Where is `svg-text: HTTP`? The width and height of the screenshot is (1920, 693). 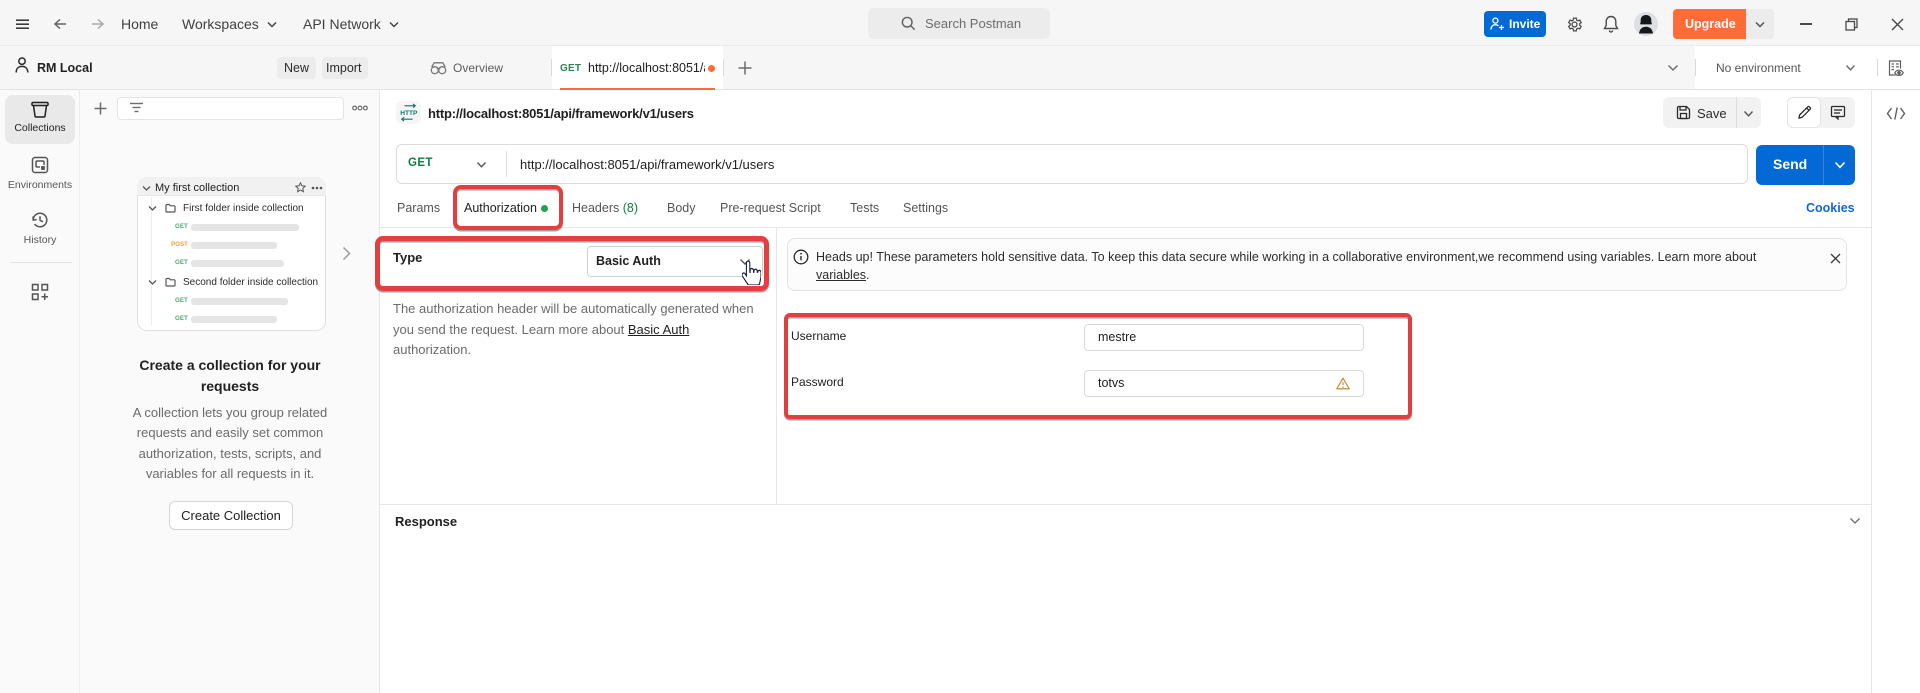 svg-text: HTTP is located at coordinates (409, 113).